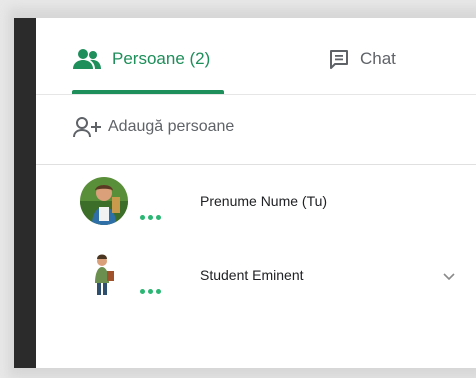  What do you see at coordinates (87, 59) in the screenshot?
I see `people-icon` at bounding box center [87, 59].